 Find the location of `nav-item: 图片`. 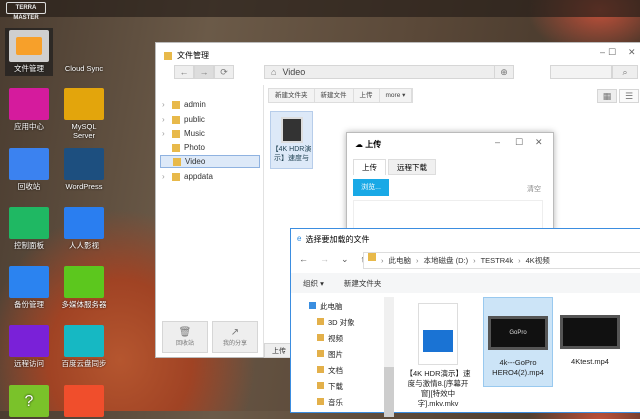

nav-item: 图片 is located at coordinates (343, 355).